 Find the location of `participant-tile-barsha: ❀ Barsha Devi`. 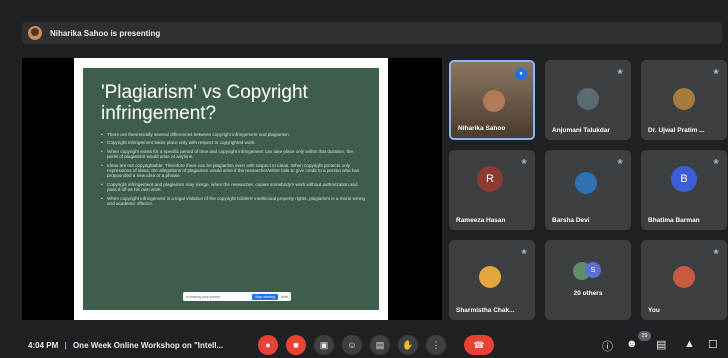

participant-tile-barsha: ❀ Barsha Devi is located at coordinates (588, 190).